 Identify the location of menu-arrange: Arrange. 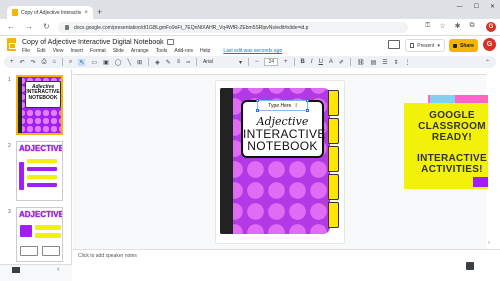
(140, 51).